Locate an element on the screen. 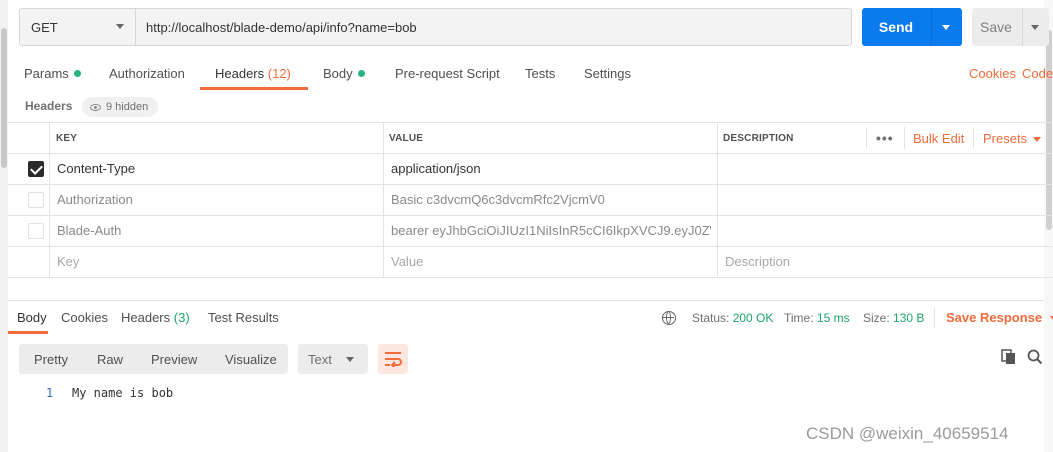 The image size is (1053, 452). new-description-input: Description is located at coordinates (757, 261).